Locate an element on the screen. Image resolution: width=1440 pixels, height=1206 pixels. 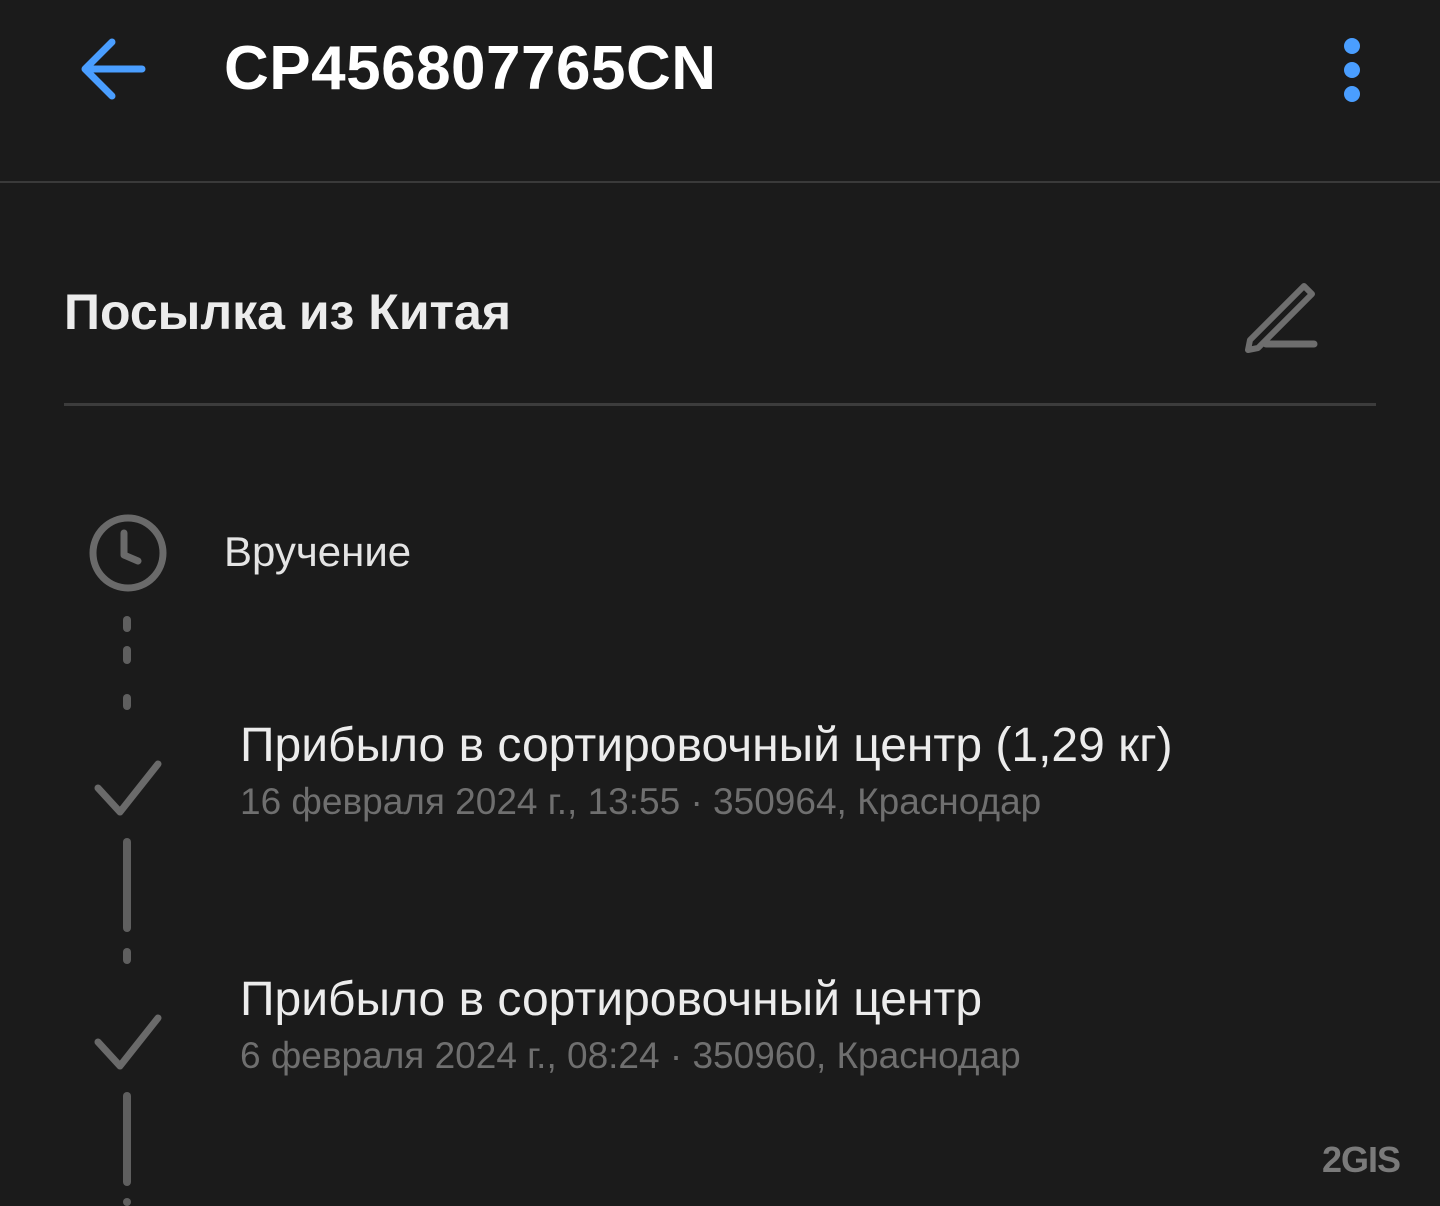
watermark-logo: 2GIS is located at coordinates (1361, 1159).